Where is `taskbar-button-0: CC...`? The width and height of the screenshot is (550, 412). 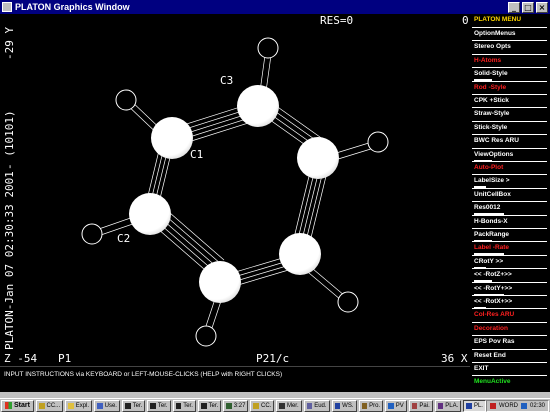
taskbar-button-0: CC... is located at coordinates (49, 405).